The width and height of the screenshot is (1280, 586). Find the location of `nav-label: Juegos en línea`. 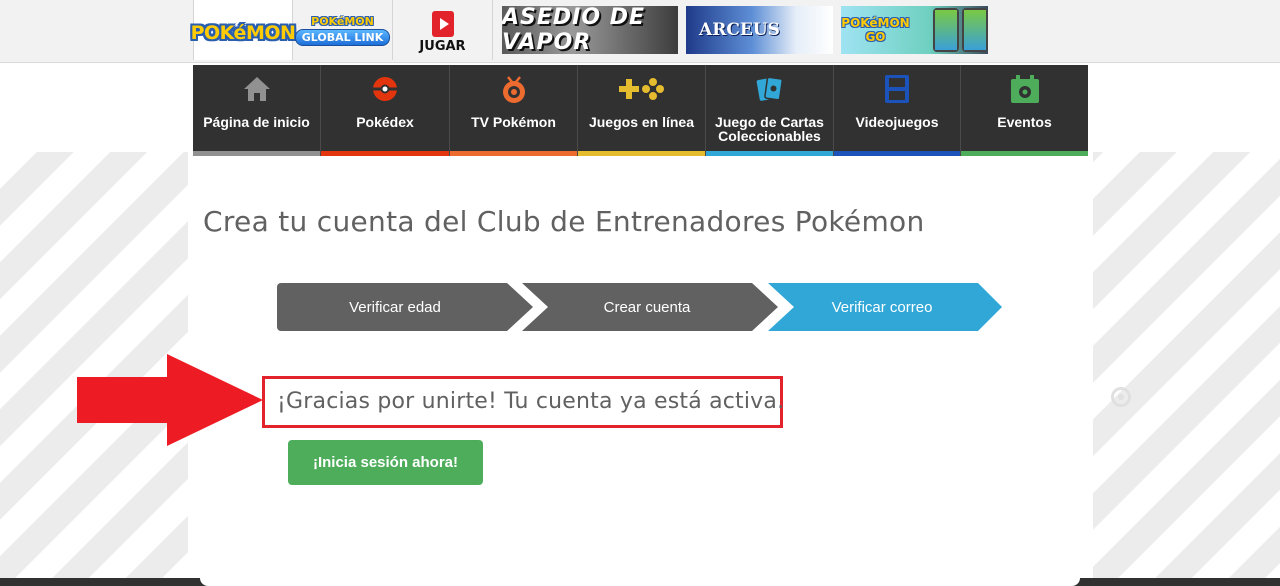

nav-label: Juegos en línea is located at coordinates (641, 122).